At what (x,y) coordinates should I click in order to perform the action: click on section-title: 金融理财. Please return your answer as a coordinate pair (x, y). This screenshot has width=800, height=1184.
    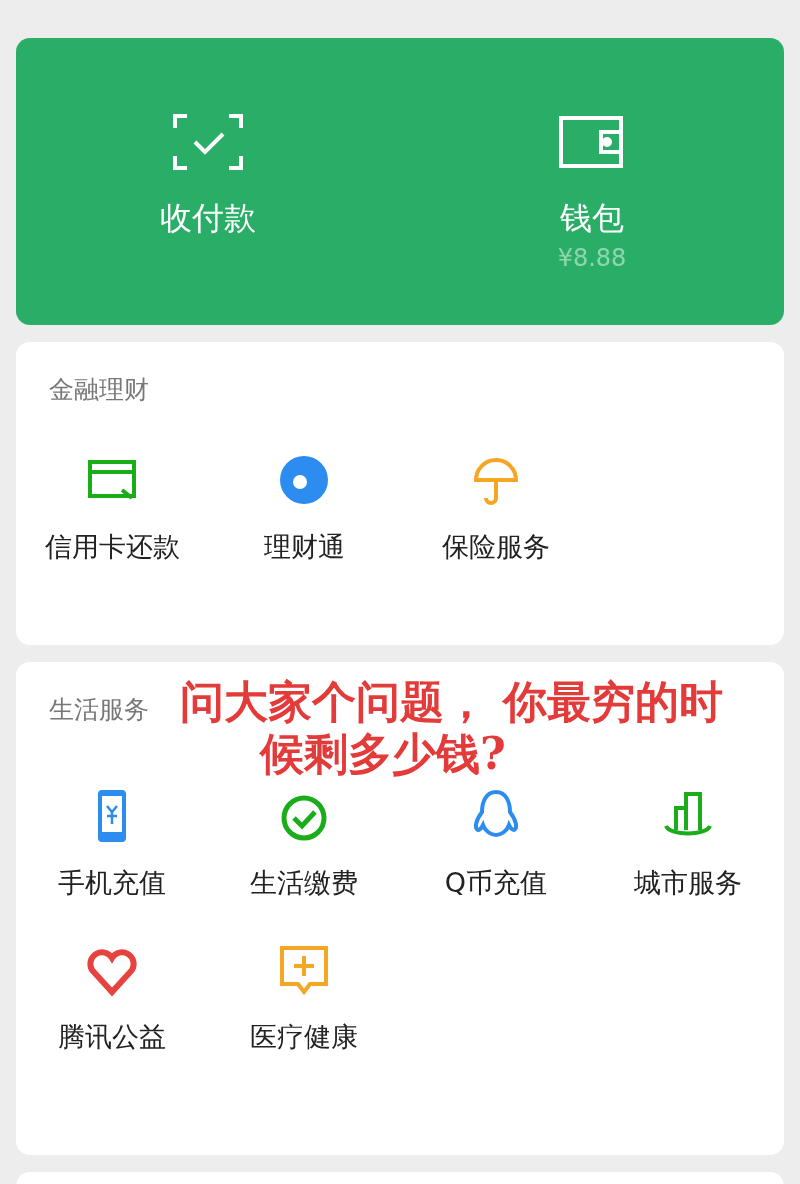
    Looking at the image, I should click on (99, 390).